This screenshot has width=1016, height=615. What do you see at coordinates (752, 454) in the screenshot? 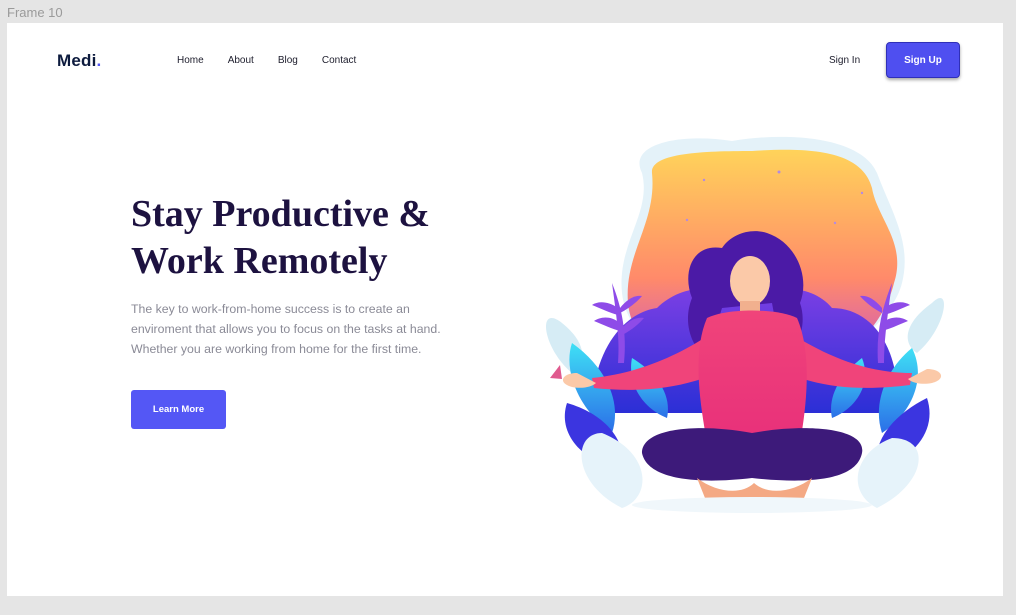
I see `legs` at bounding box center [752, 454].